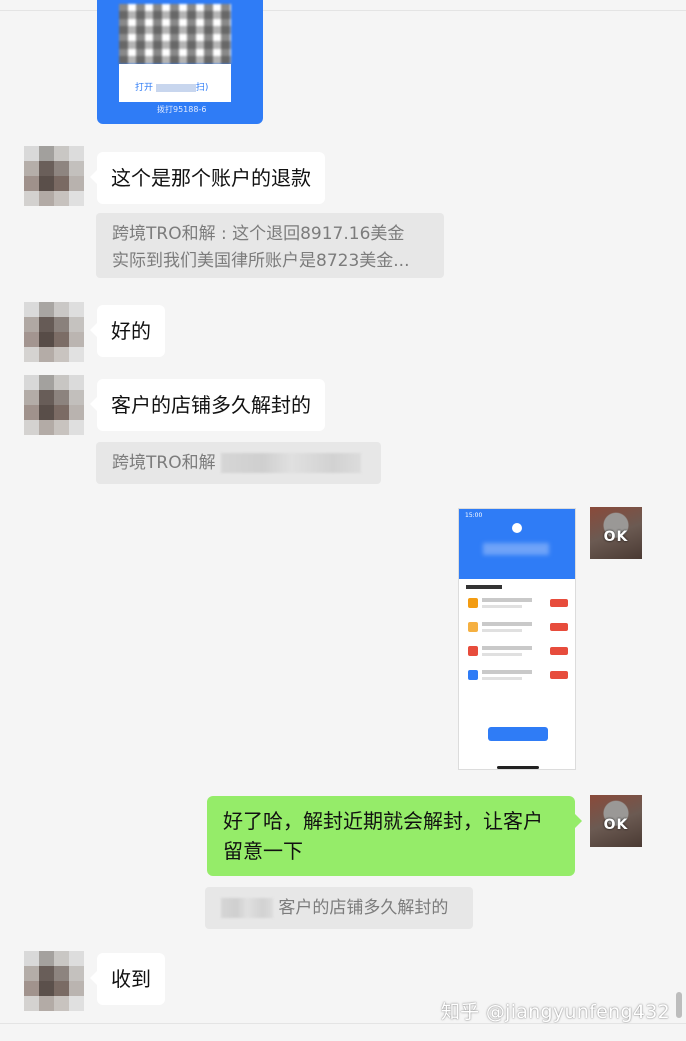  What do you see at coordinates (363, 908) in the screenshot?
I see `quote-line: 客户的店铺多久解封的` at bounding box center [363, 908].